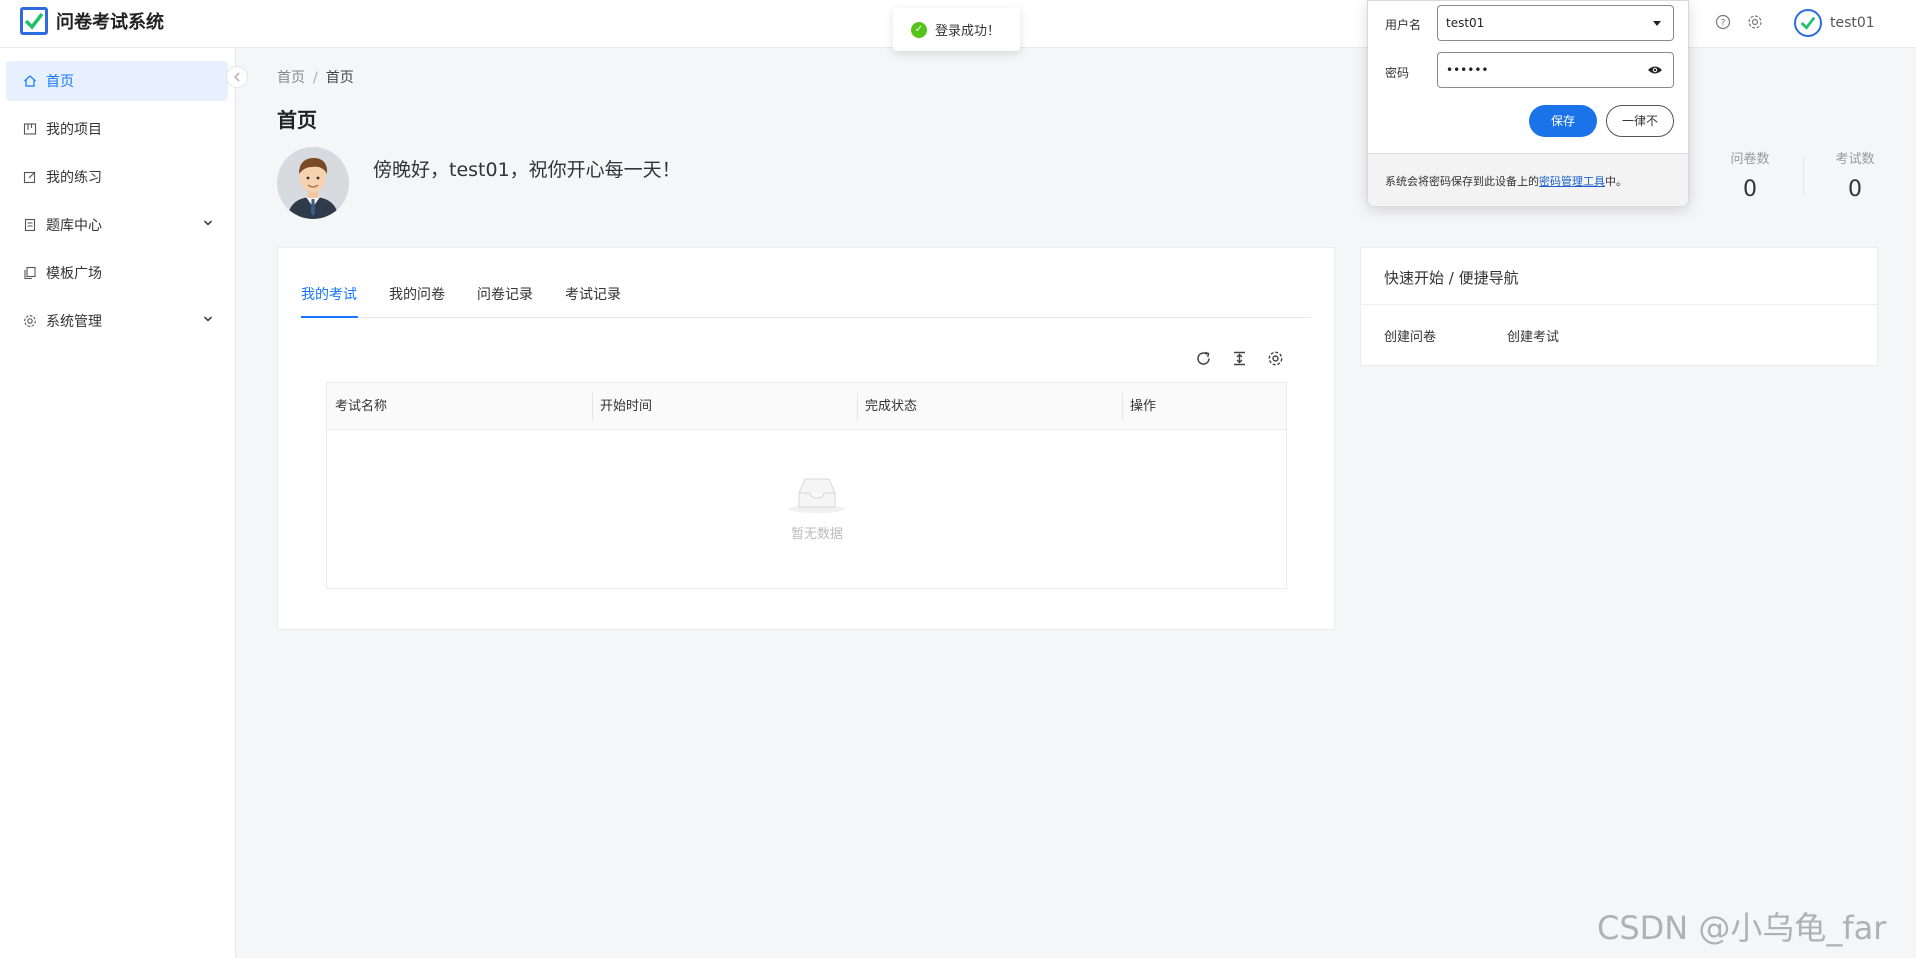 This screenshot has height=958, width=1916. What do you see at coordinates (291, 78) in the screenshot?
I see `breadcrumb-home-link: 首页` at bounding box center [291, 78].